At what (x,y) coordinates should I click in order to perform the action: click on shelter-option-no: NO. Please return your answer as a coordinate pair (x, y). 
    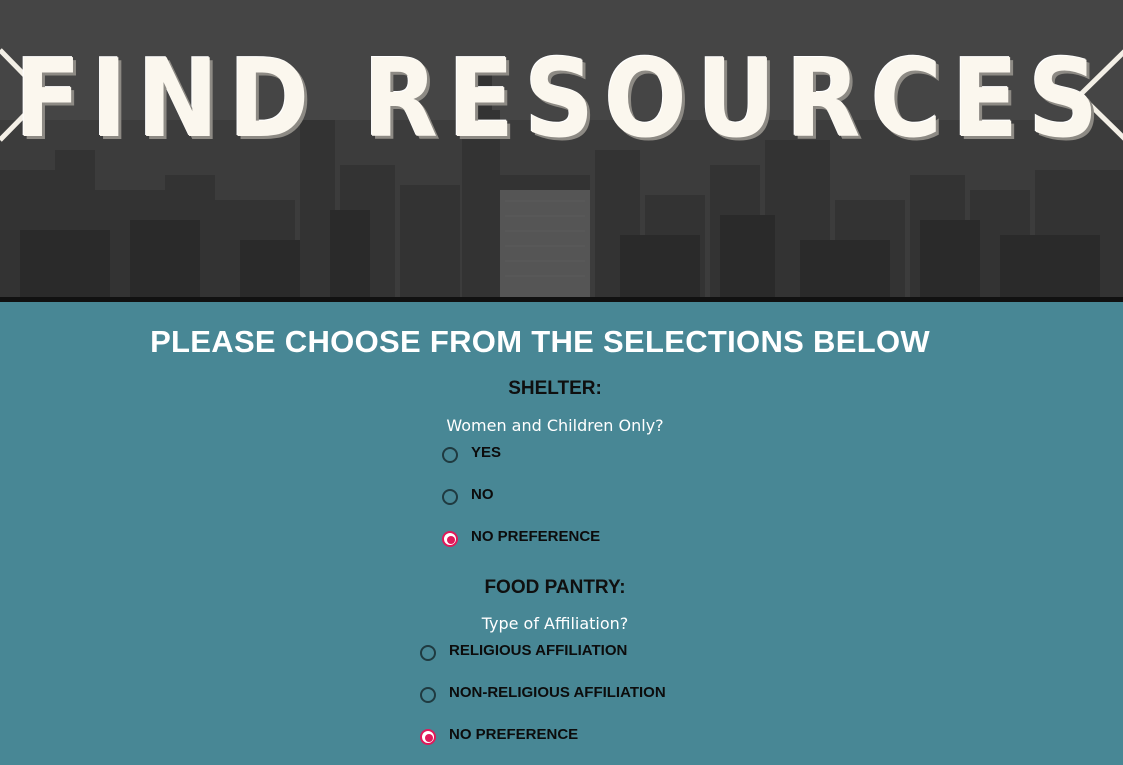
    Looking at the image, I should click on (468, 495).